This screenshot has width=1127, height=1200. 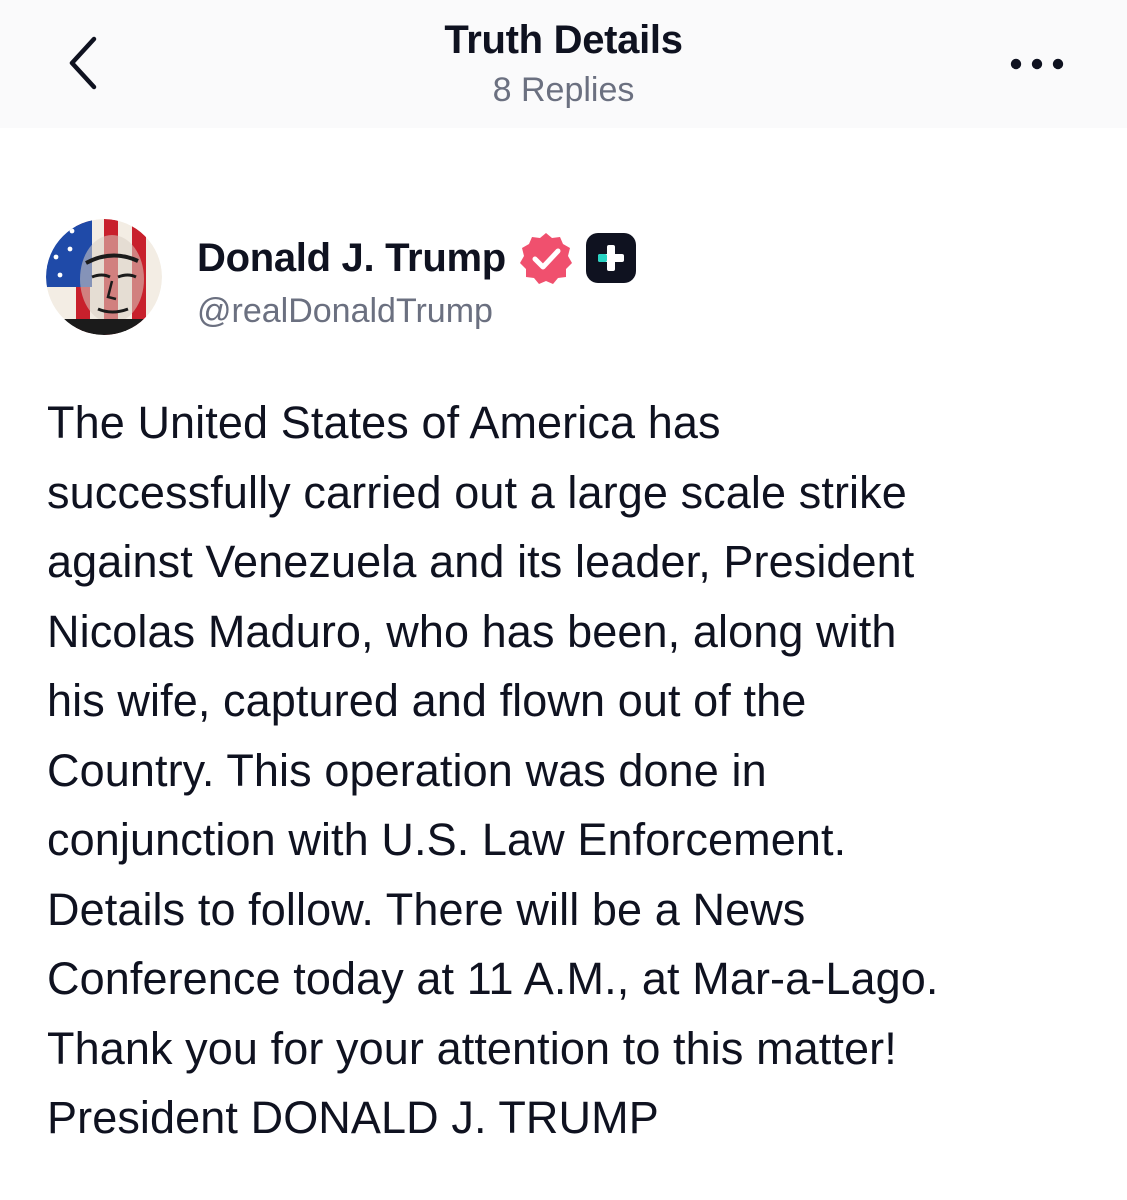 I want to click on more-options-button, so click(x=1037, y=64).